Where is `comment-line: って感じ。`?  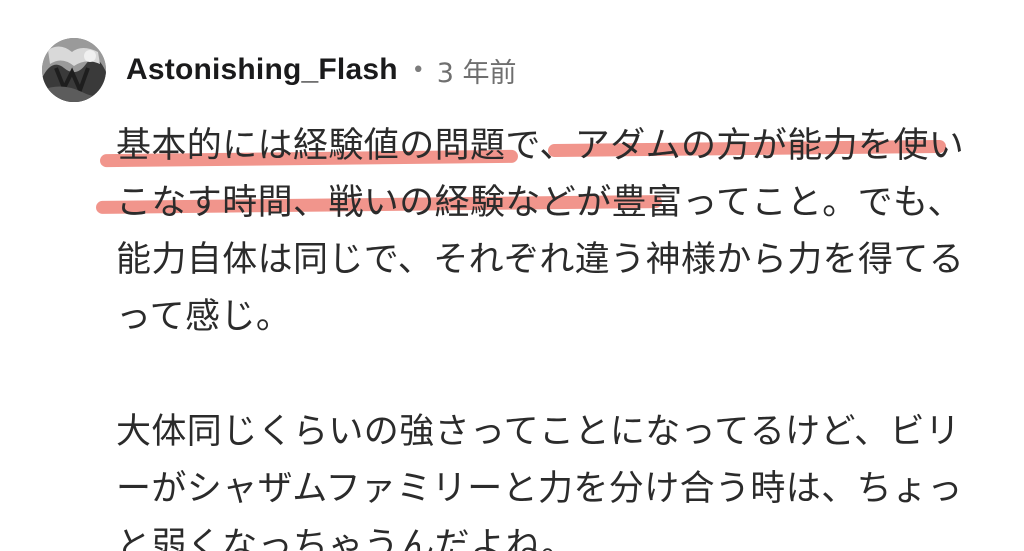 comment-line: って感じ。 is located at coordinates (204, 317).